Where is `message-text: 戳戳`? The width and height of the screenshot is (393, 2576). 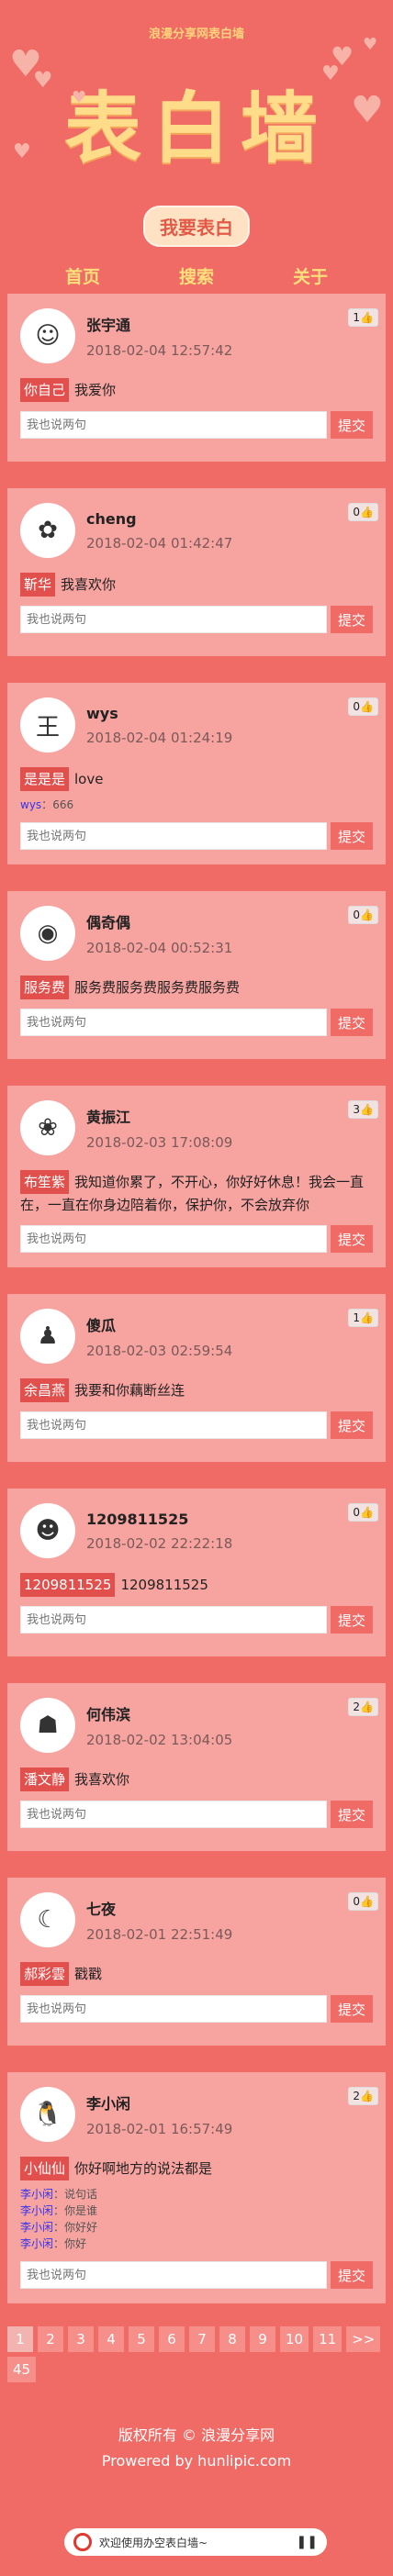 message-text: 戳戳 is located at coordinates (88, 1974).